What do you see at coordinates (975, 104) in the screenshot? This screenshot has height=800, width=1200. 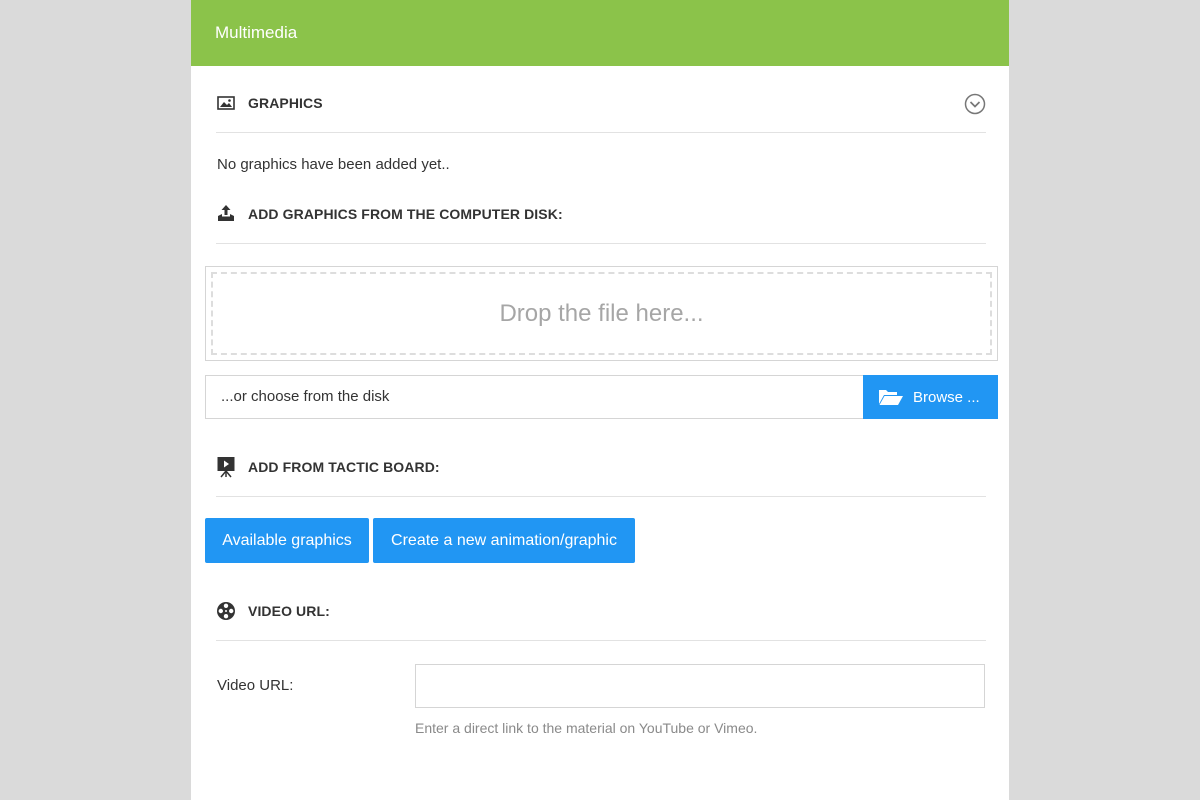 I see `chevron-down-circle-icon` at bounding box center [975, 104].